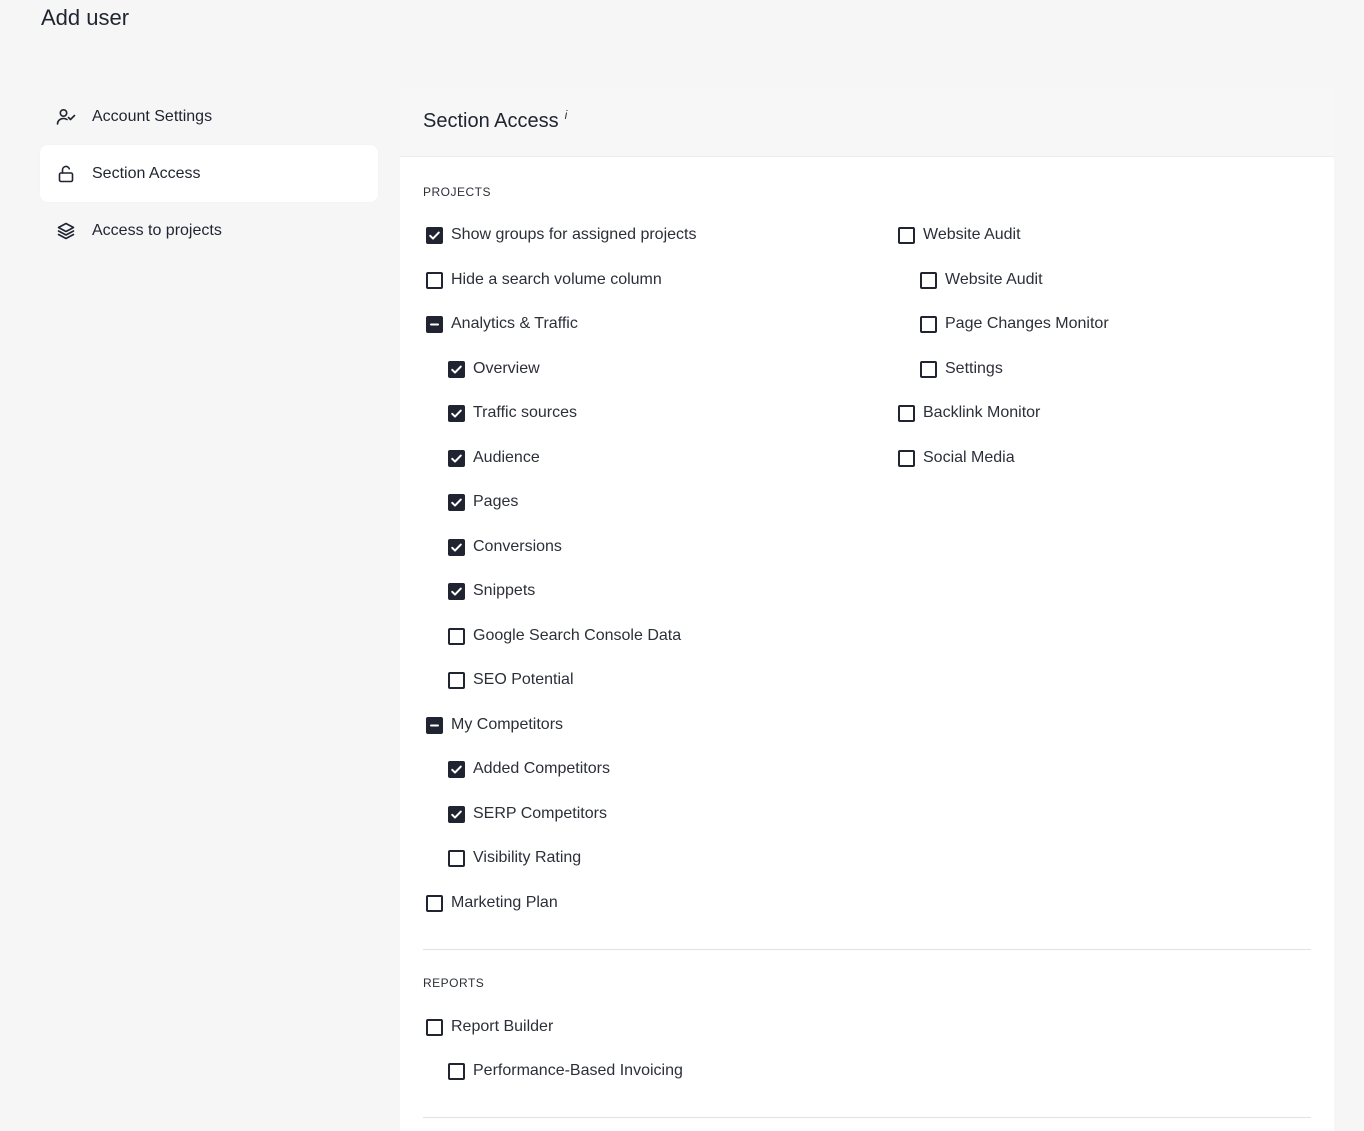  I want to click on checkbox-label: Visibility Rating, so click(527, 857).